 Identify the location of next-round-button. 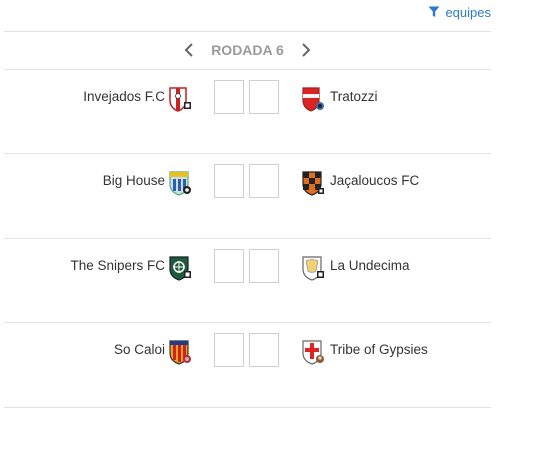
(306, 50).